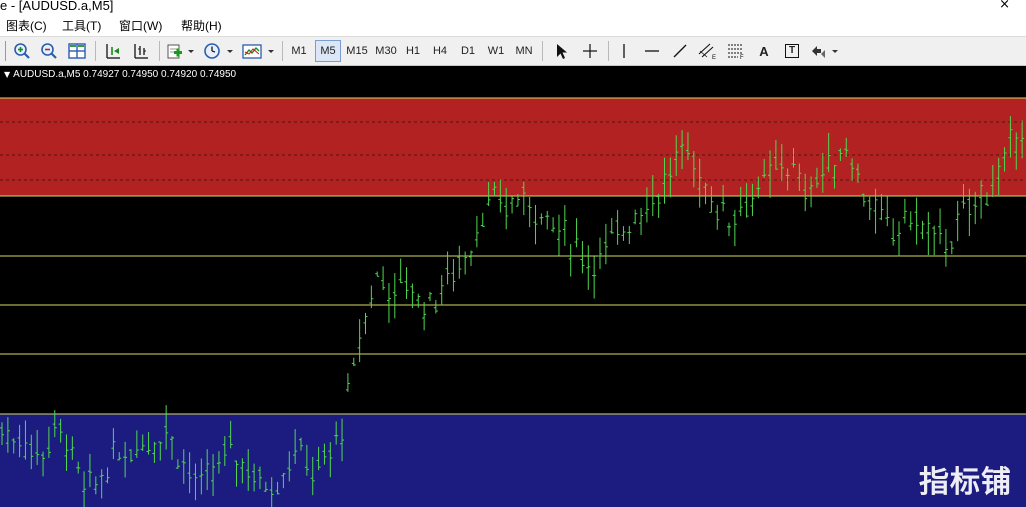  Describe the element at coordinates (299, 51) in the screenshot. I see `timeframe-m1: M1` at that location.